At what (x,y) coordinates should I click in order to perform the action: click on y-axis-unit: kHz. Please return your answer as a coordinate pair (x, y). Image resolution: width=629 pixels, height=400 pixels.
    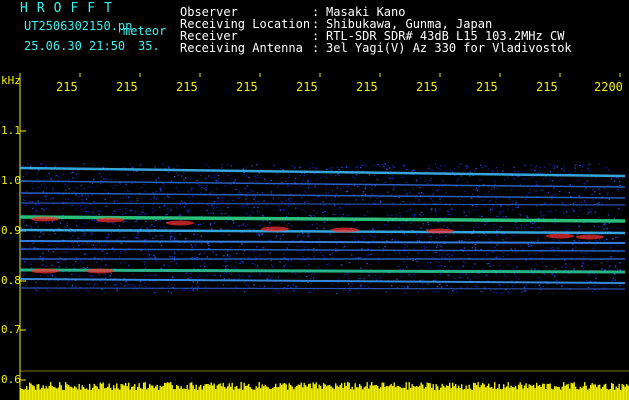
    Looking at the image, I should click on (11, 80).